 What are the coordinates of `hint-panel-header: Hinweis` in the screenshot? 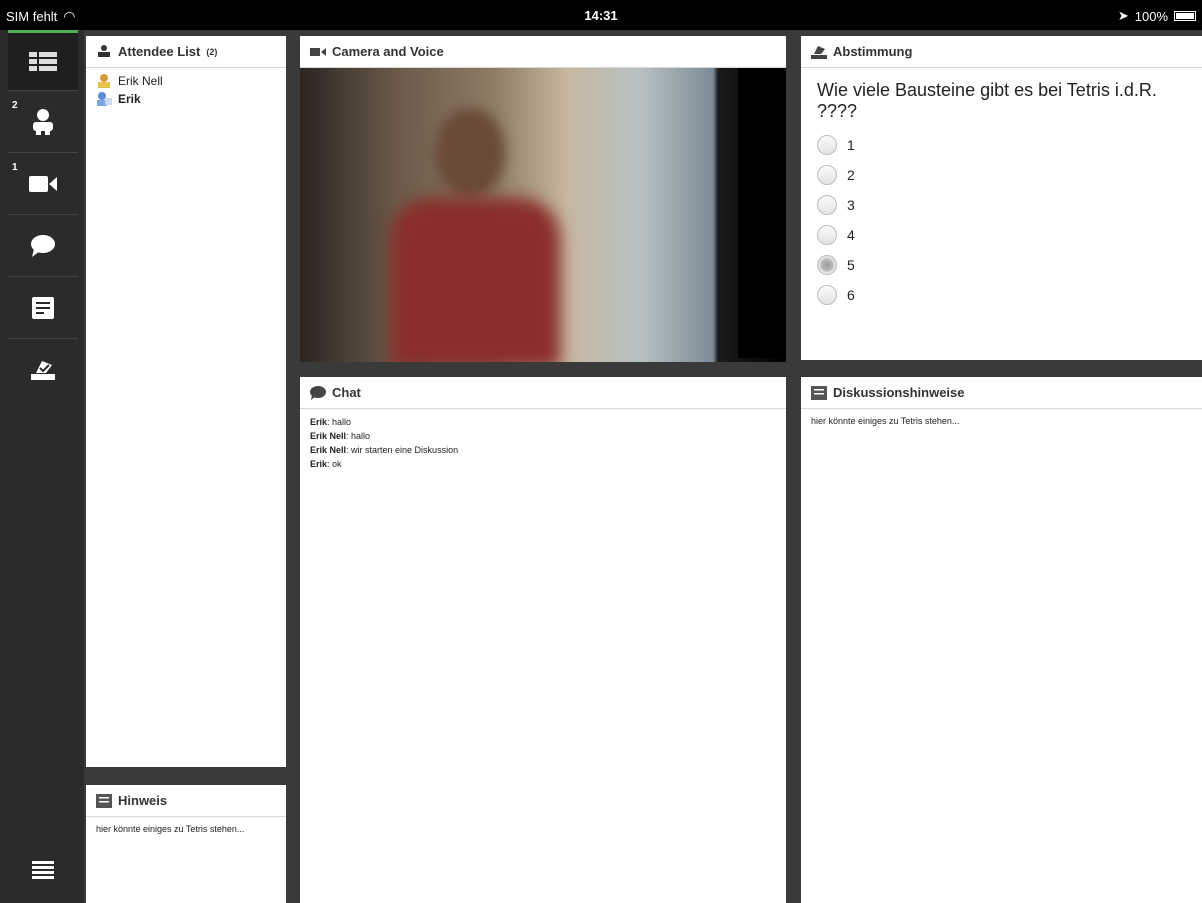 It's located at (186, 801).